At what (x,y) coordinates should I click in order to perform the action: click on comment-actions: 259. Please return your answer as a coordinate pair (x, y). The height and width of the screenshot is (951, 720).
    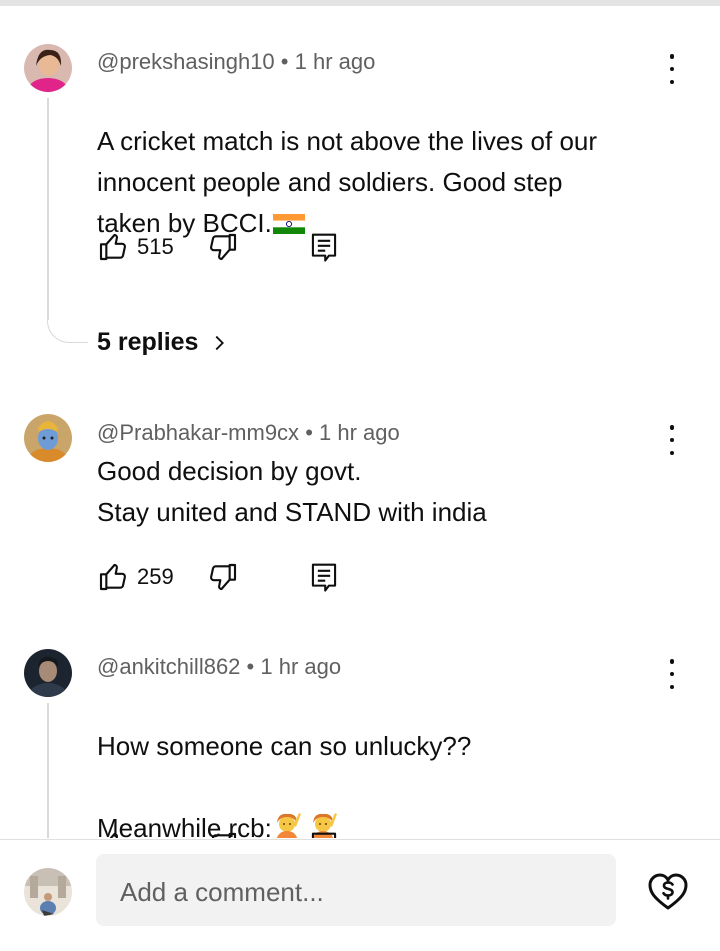
    Looking at the image, I should click on (227, 578).